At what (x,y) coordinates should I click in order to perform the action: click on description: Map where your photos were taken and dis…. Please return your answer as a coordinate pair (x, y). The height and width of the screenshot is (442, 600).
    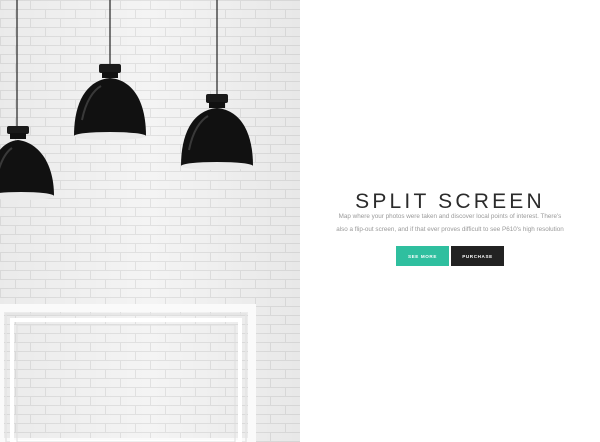
    Looking at the image, I should click on (450, 223).